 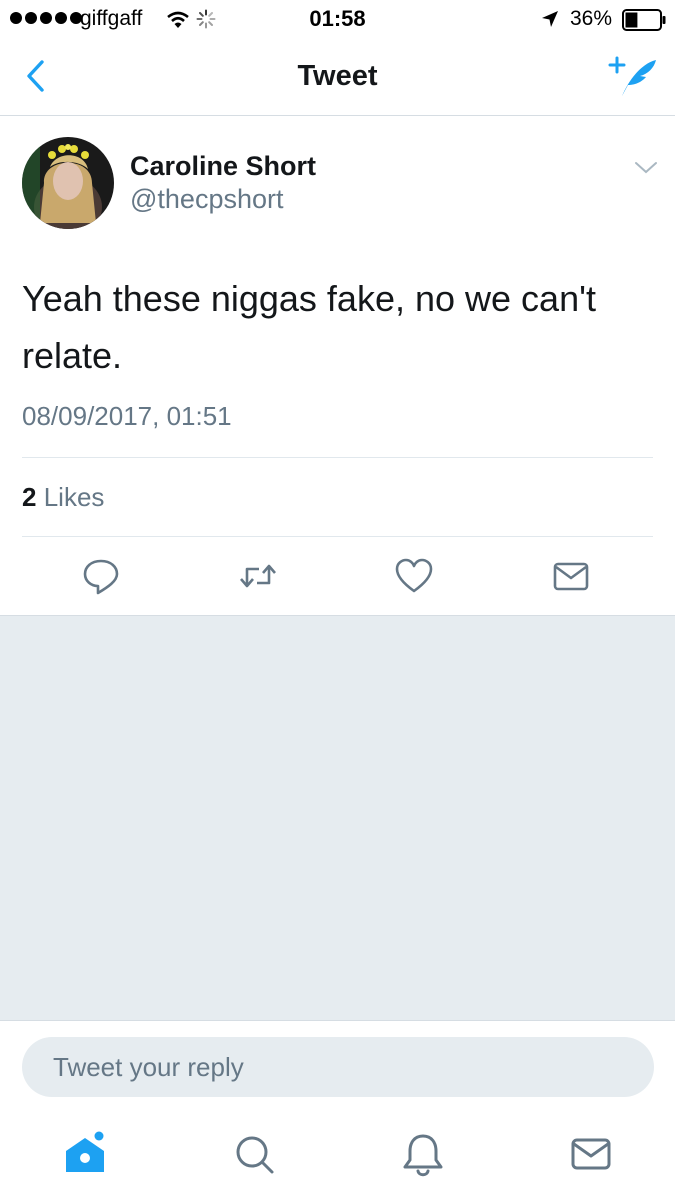 I want to click on author-handle: @thecpshort, so click(x=206, y=199).